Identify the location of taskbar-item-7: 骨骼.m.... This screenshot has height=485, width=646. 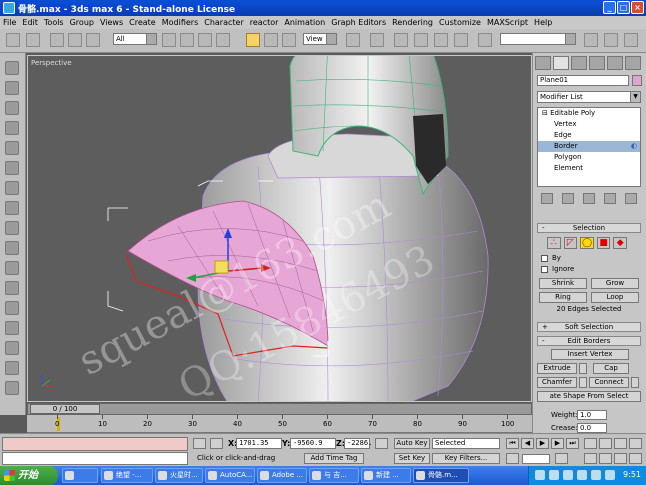
(441, 475).